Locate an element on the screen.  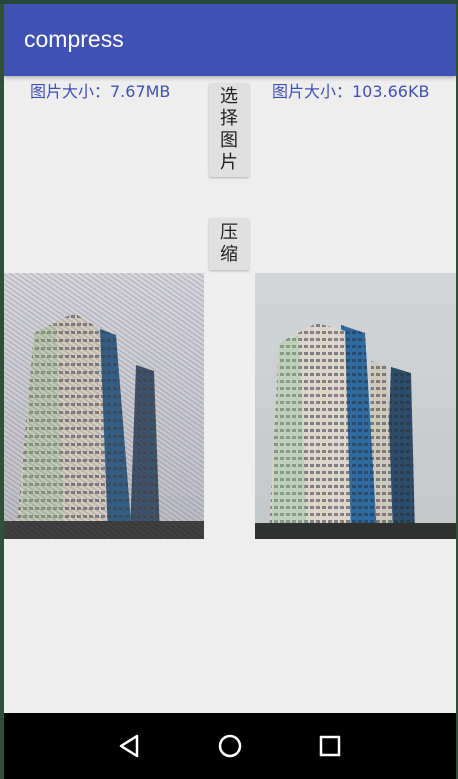
select-image-button-label: 选择图片 is located at coordinates (229, 129).